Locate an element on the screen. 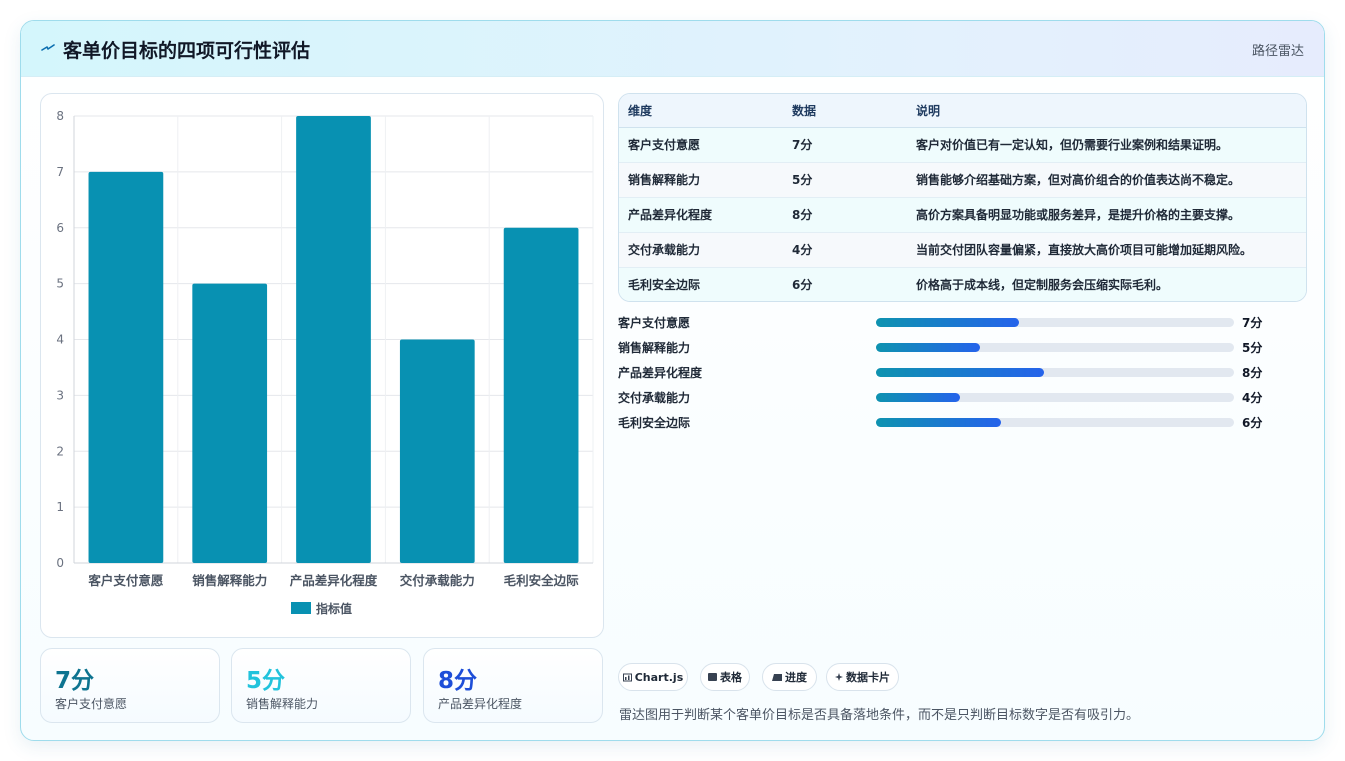 This screenshot has width=1345, height=761. table-cell: 8分 is located at coordinates (845, 215).